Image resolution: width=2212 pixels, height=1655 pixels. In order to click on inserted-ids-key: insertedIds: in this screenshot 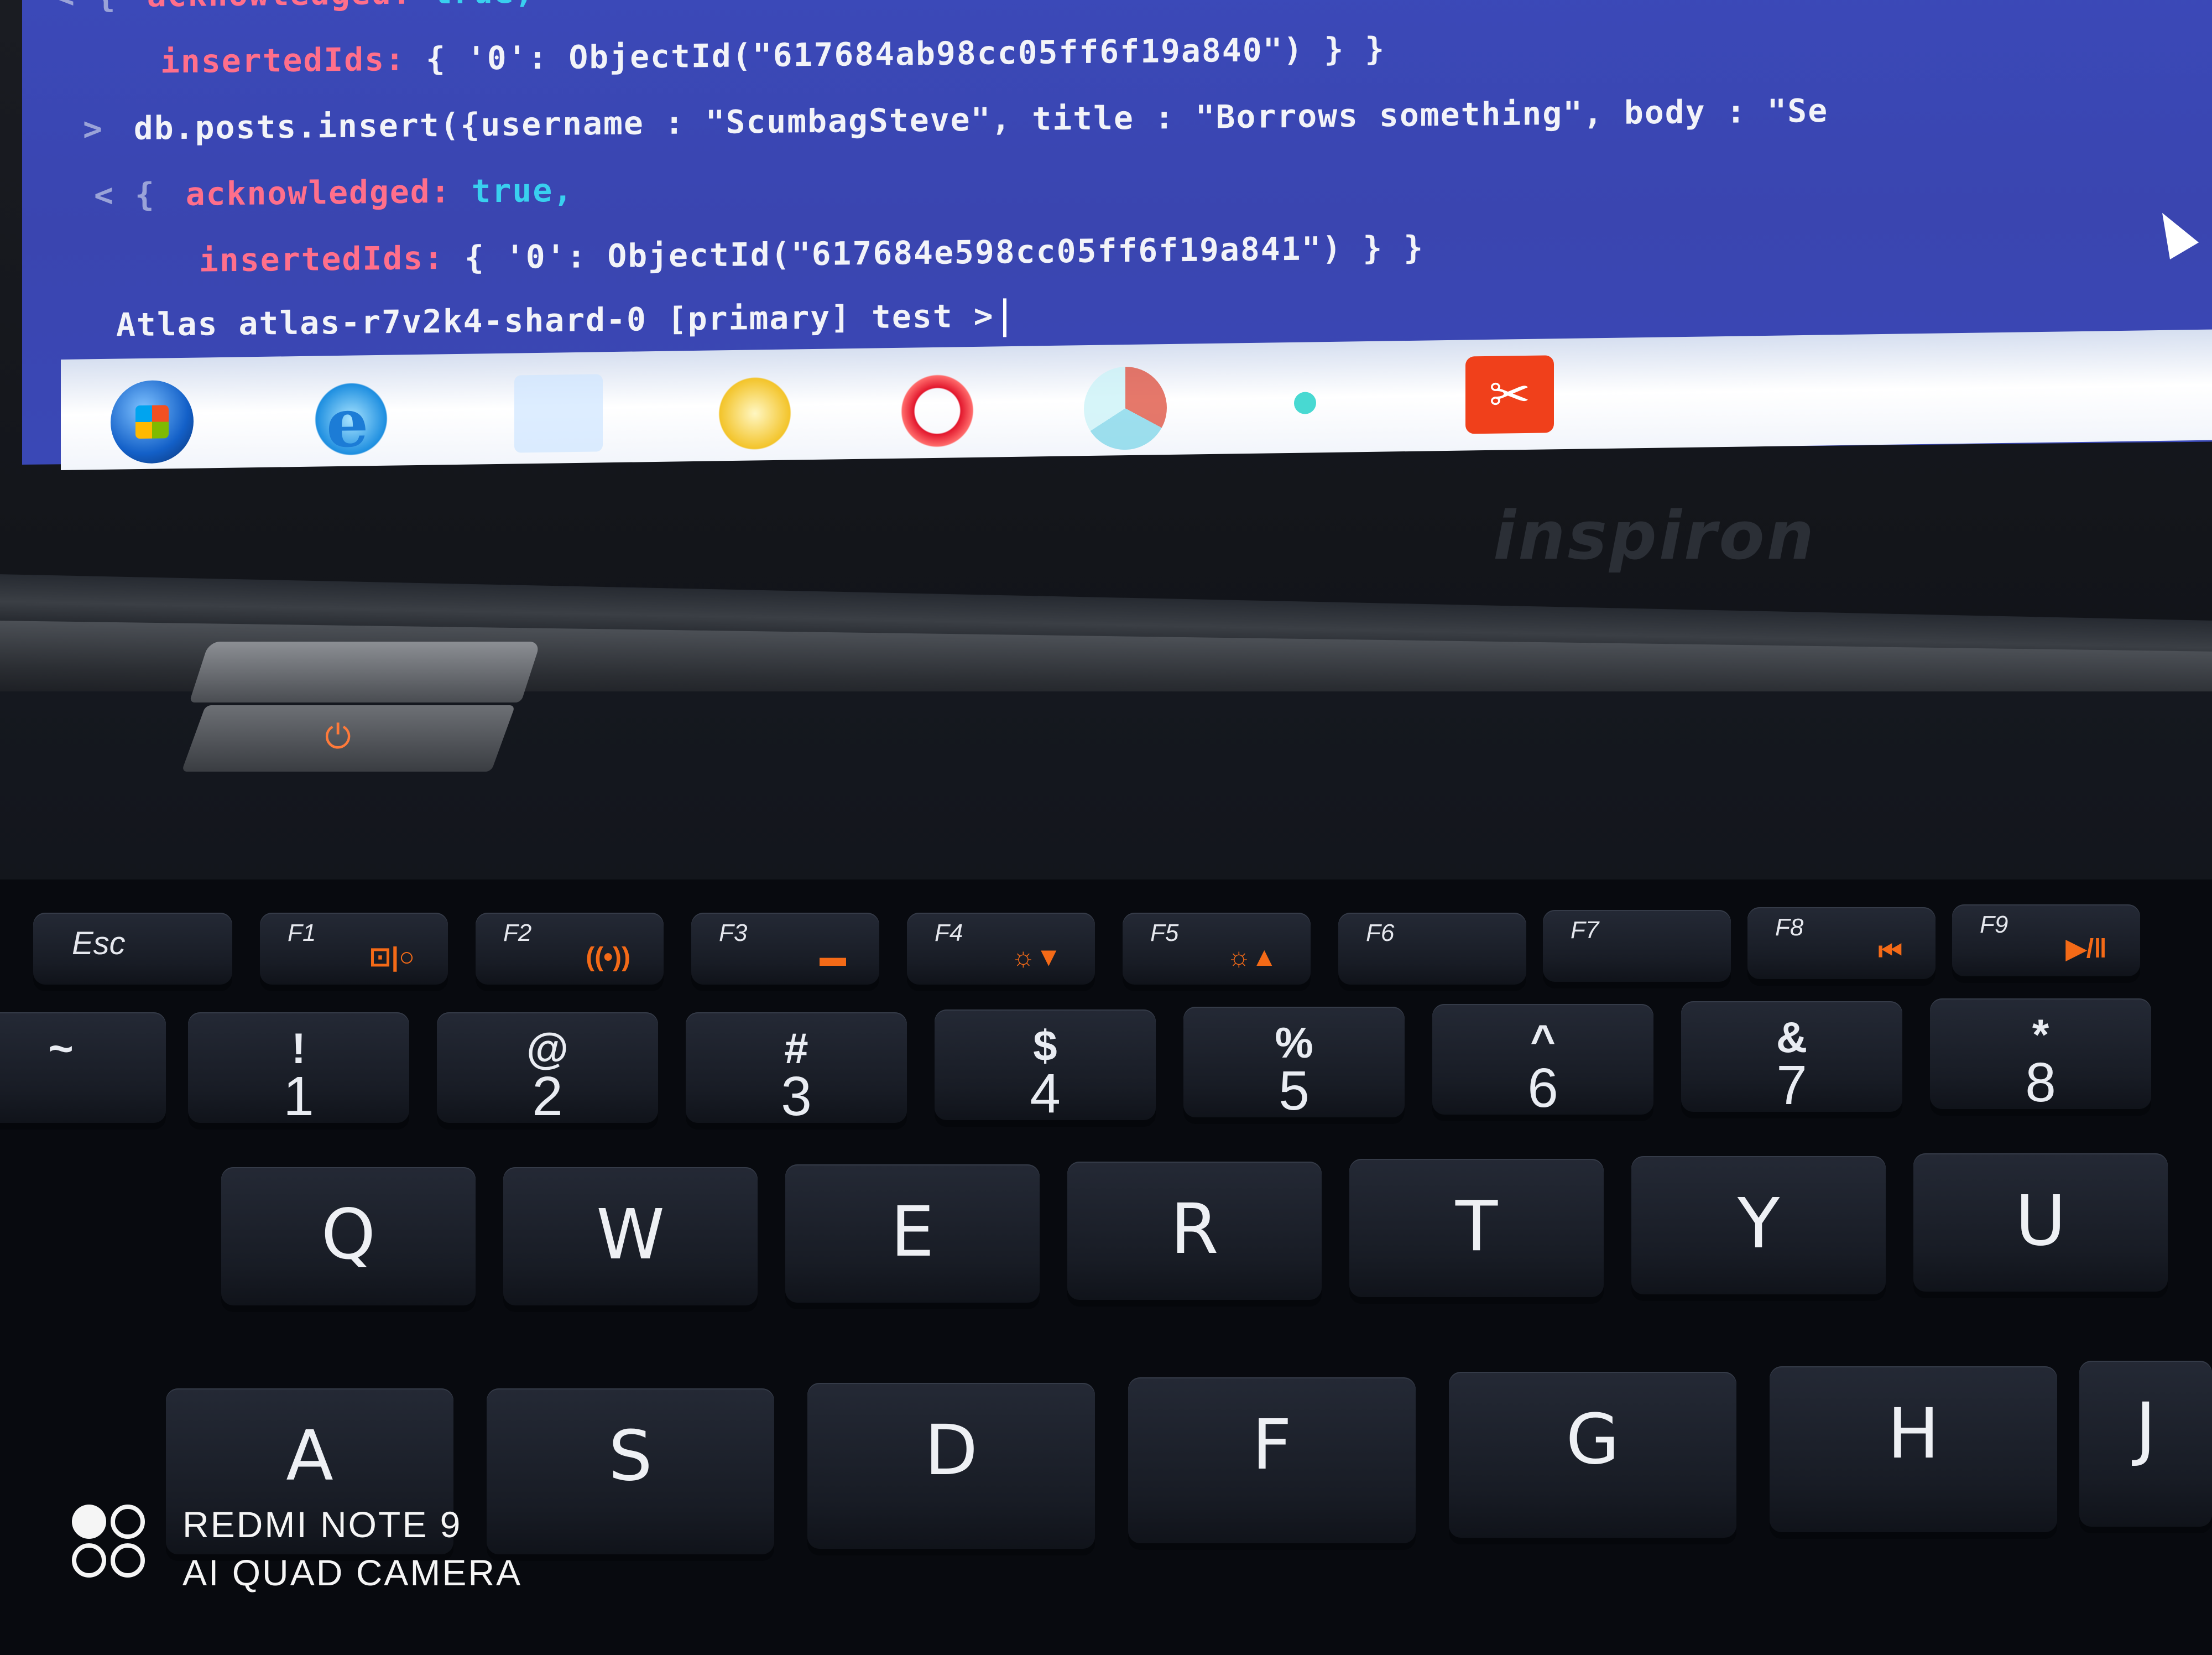, I will do `click(283, 60)`.